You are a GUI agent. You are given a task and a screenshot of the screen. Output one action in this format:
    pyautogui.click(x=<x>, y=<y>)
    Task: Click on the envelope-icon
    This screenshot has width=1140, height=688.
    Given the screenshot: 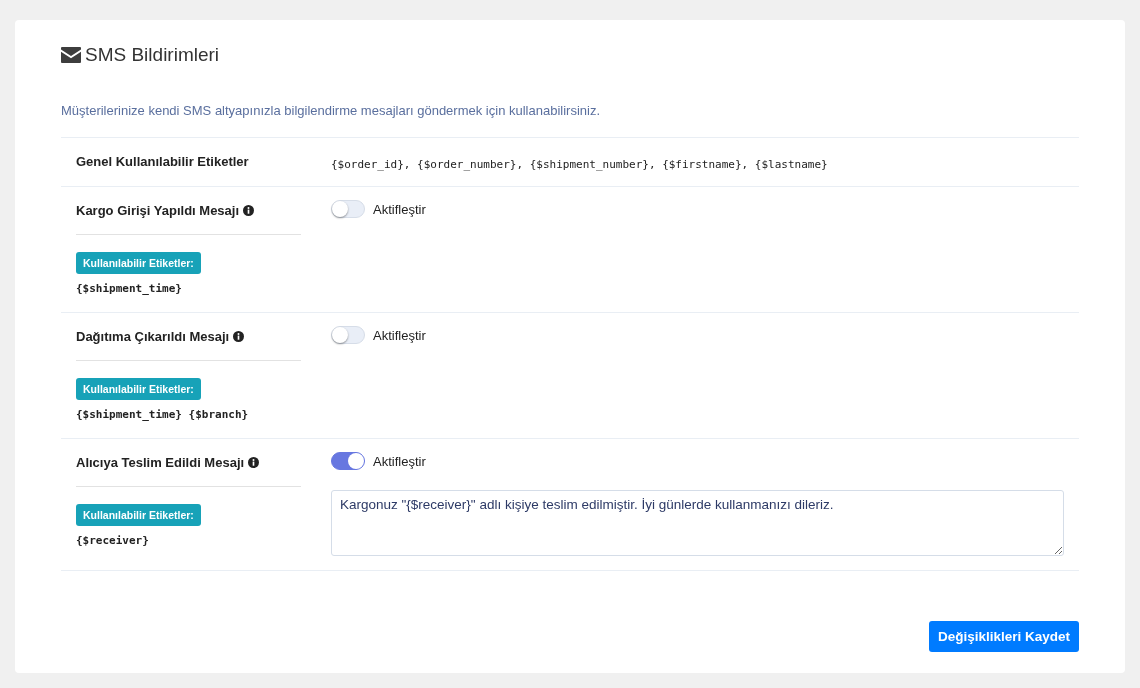 What is the action you would take?
    pyautogui.click(x=71, y=55)
    